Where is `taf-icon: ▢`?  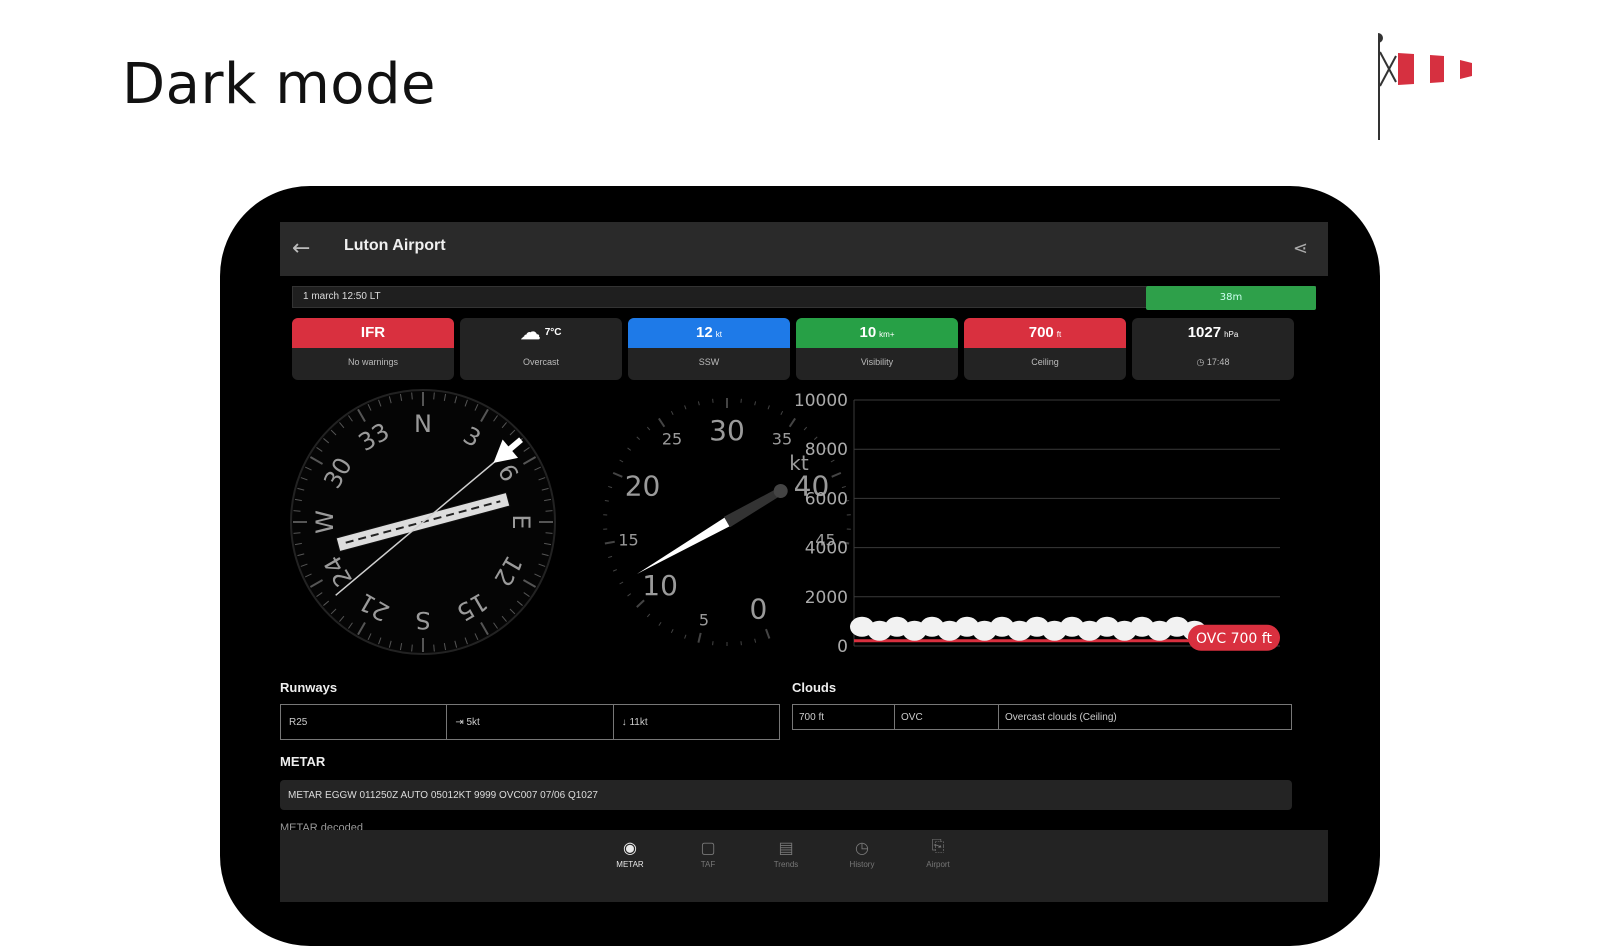 taf-icon: ▢ is located at coordinates (708, 848).